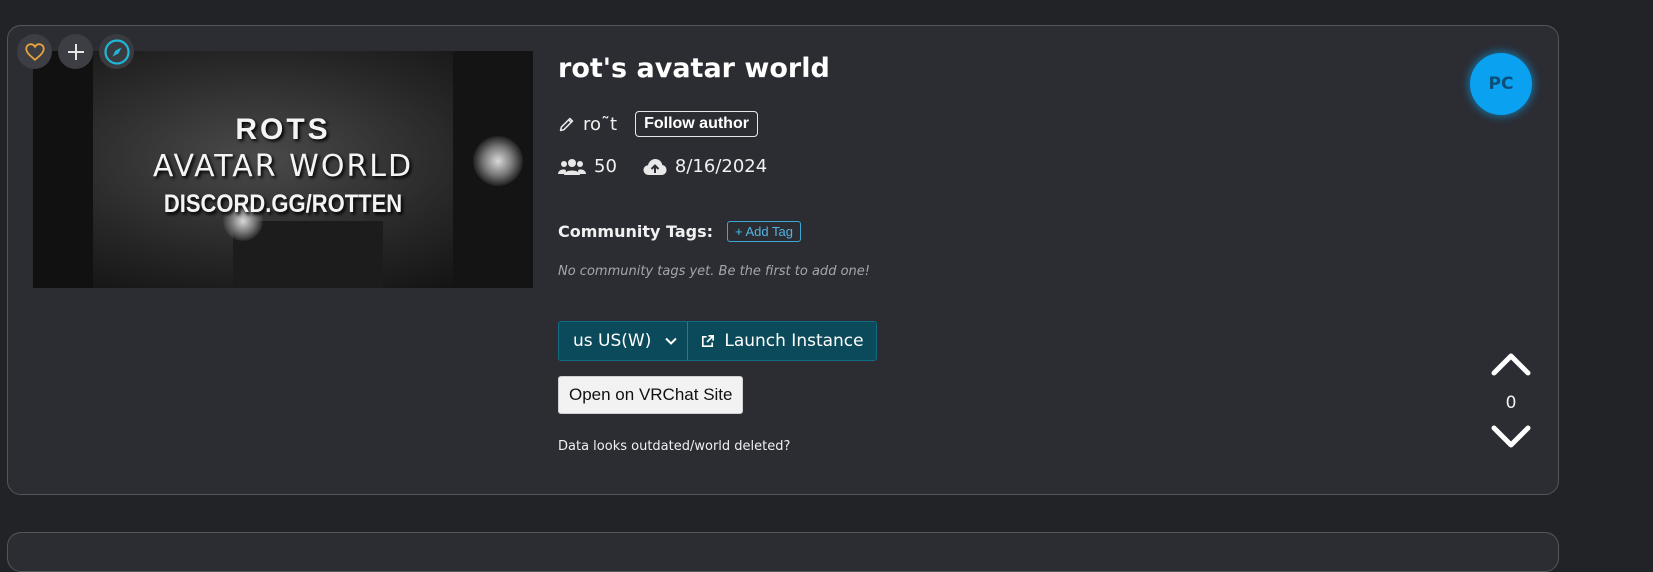 Image resolution: width=1653 pixels, height=572 pixels. I want to click on world-title: rot's avatar world, so click(694, 68).